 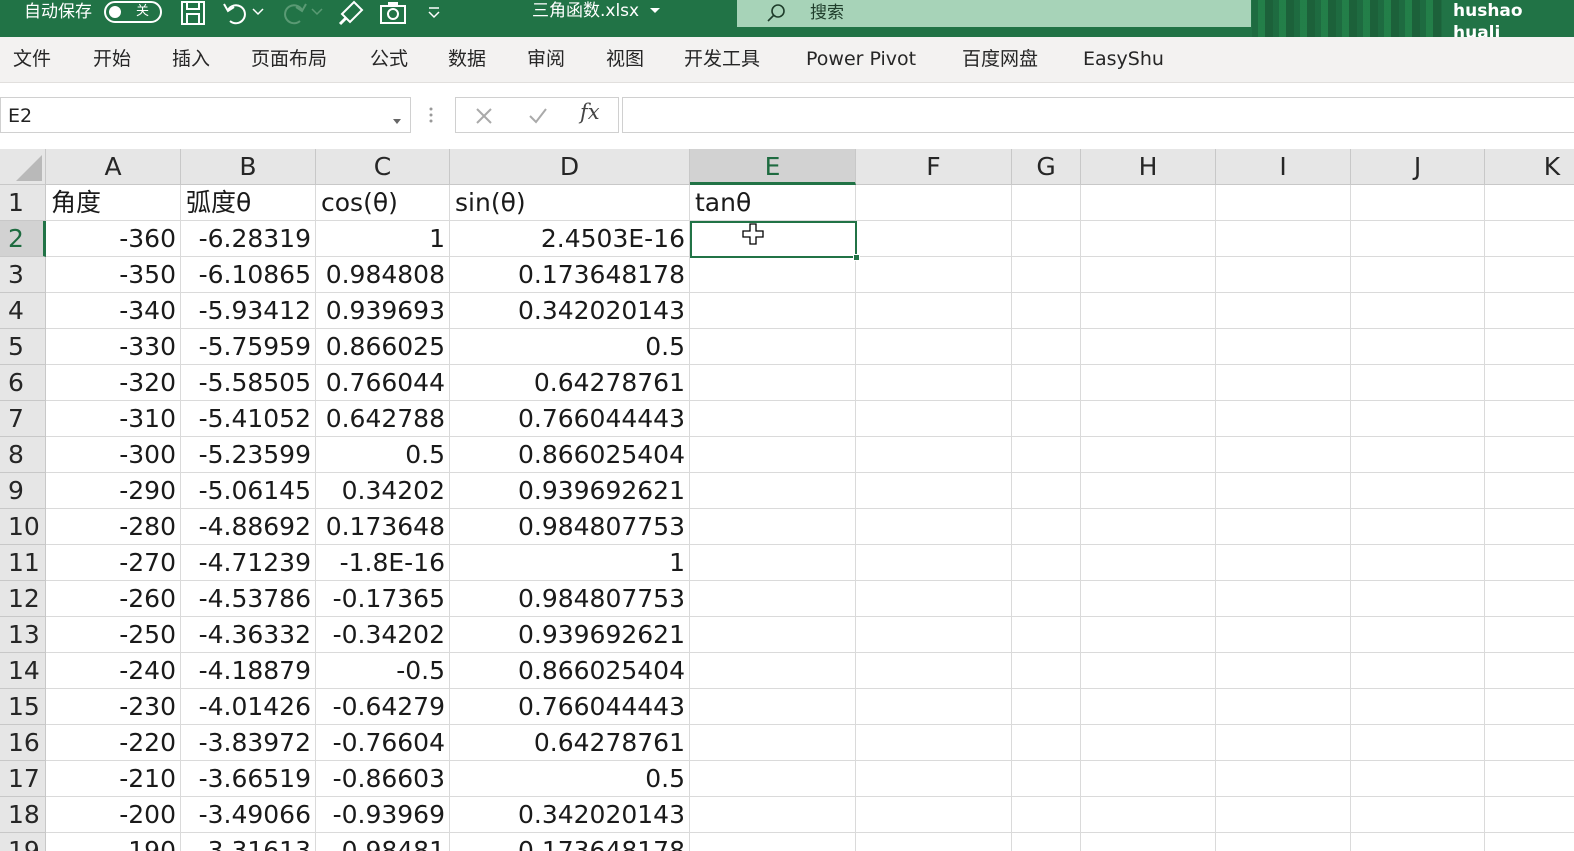 What do you see at coordinates (1148, 383) in the screenshot?
I see `cell-h6` at bounding box center [1148, 383].